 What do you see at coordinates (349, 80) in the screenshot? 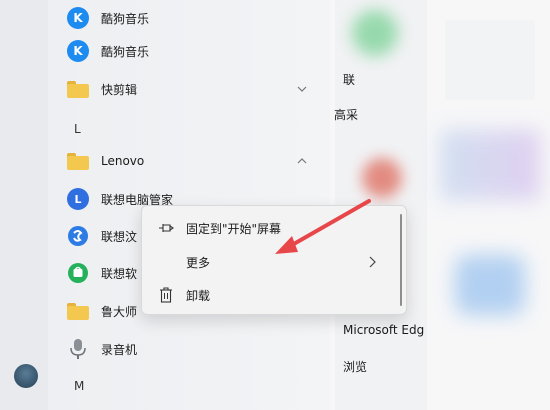
I see `tile-label: 联` at bounding box center [349, 80].